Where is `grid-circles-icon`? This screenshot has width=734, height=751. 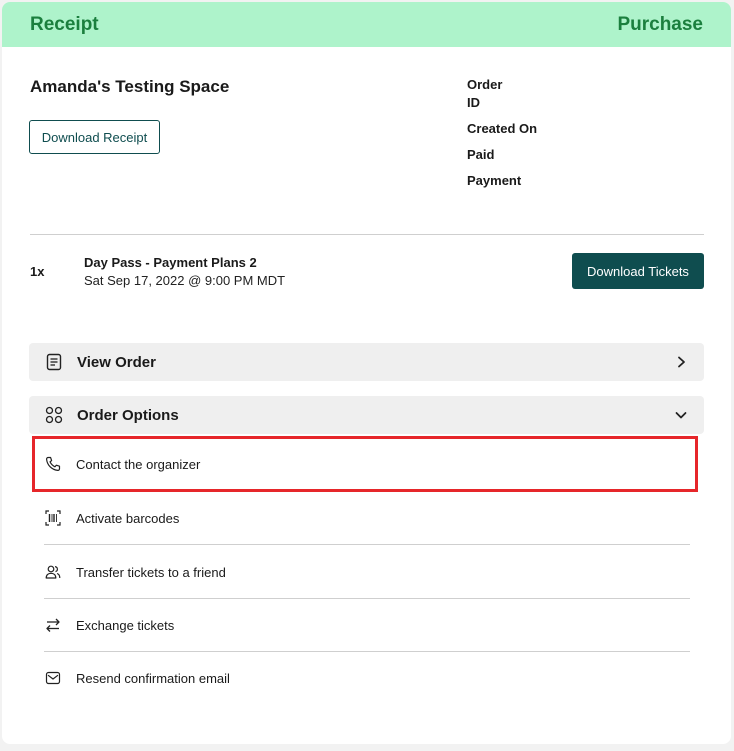
grid-circles-icon is located at coordinates (54, 415).